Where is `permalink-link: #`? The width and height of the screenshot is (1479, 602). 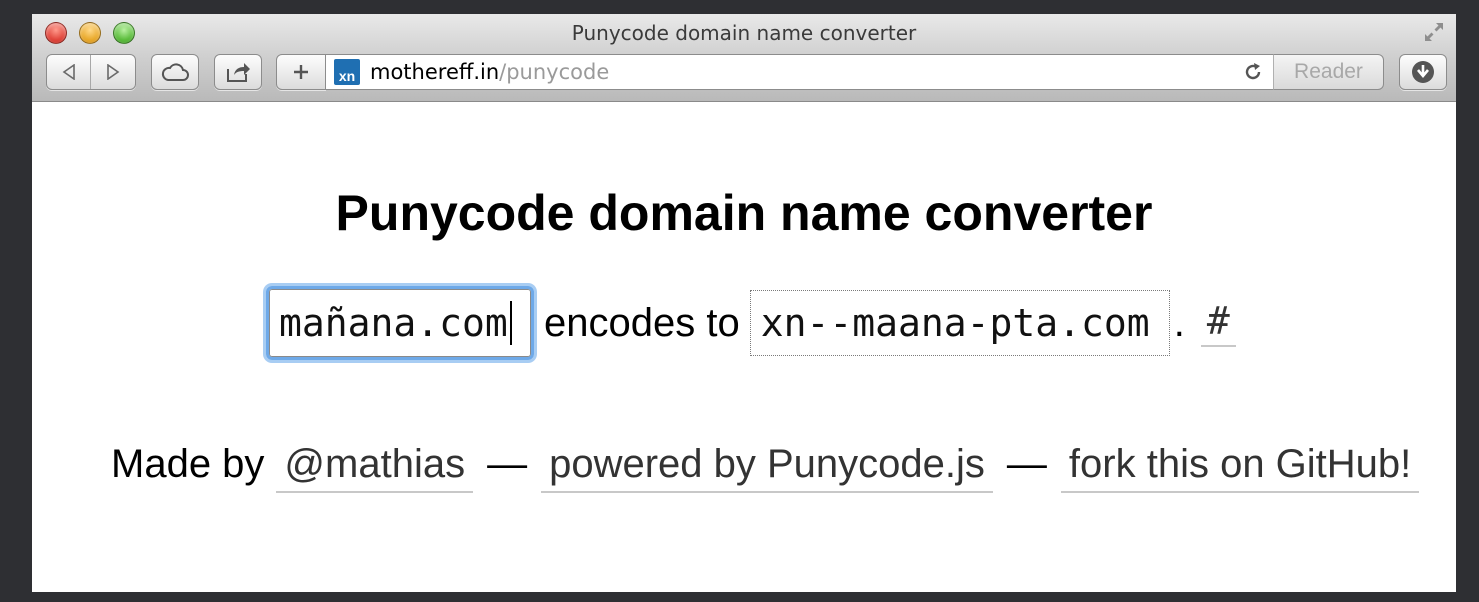 permalink-link: # is located at coordinates (1218, 323).